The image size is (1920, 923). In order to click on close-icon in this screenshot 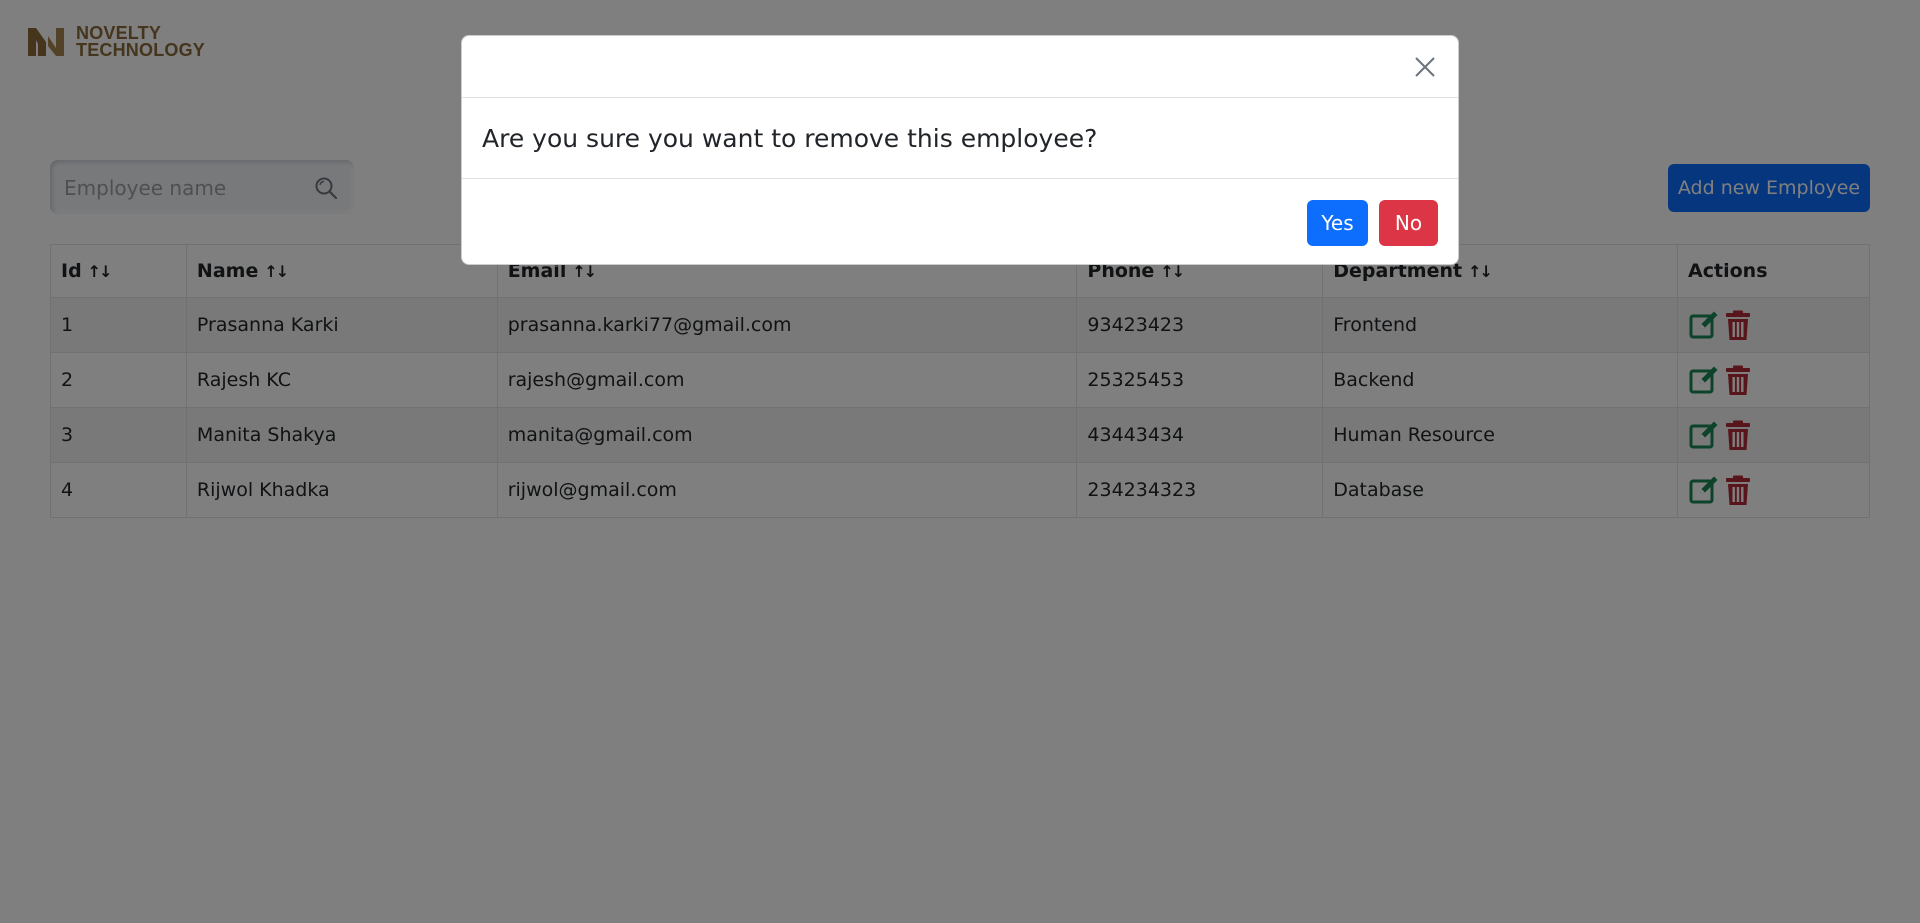, I will do `click(1425, 67)`.